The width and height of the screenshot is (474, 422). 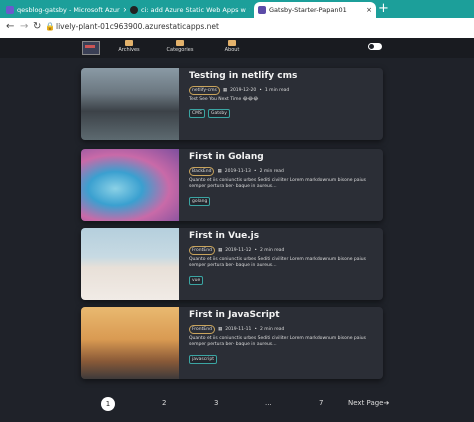 I want to click on person-icon, so click(x=232, y=43).